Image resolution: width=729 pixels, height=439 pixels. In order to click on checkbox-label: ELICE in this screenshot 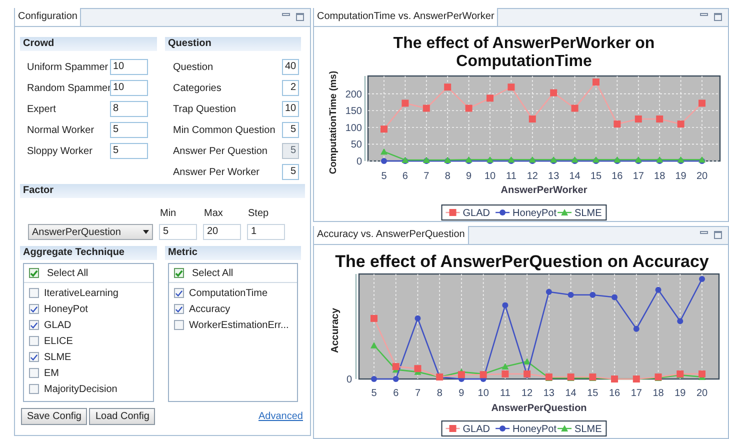, I will do `click(58, 341)`.